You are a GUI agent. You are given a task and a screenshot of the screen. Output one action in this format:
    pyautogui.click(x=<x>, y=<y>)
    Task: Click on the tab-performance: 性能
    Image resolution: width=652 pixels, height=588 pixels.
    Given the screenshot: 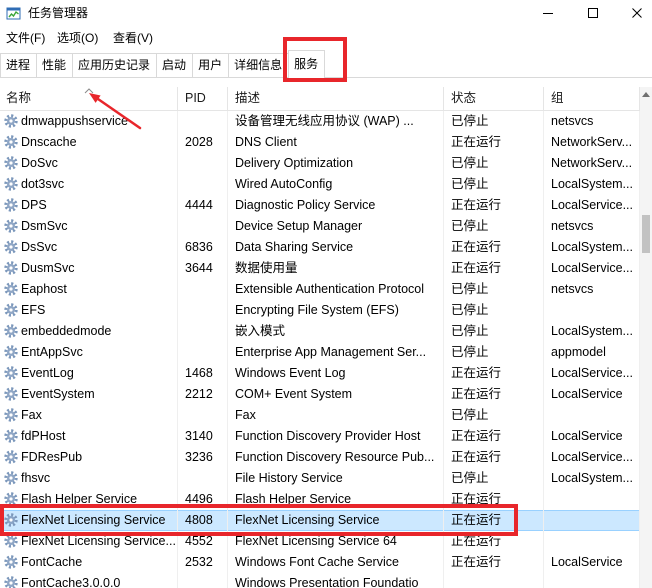 What is the action you would take?
    pyautogui.click(x=55, y=65)
    